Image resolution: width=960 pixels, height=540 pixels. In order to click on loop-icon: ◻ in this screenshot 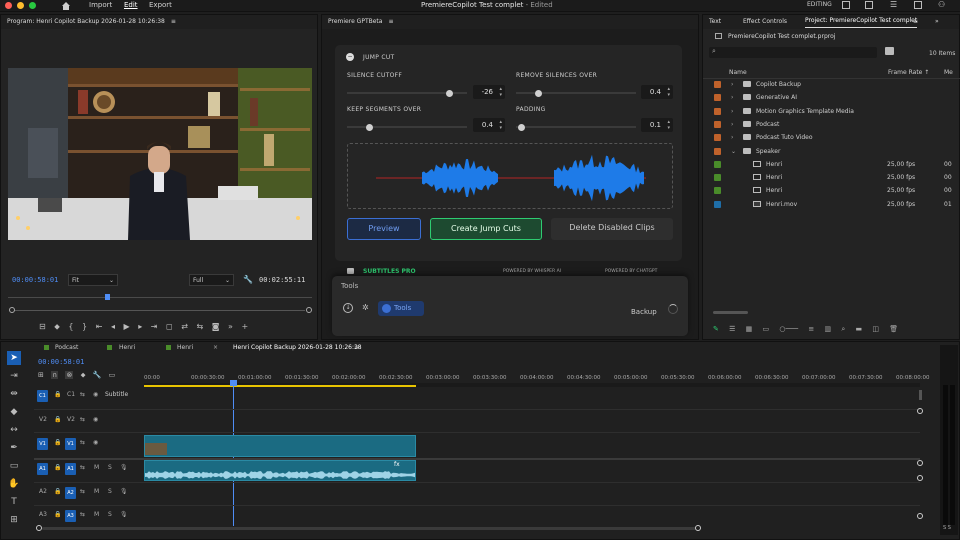, I will do `click(169, 326)`.